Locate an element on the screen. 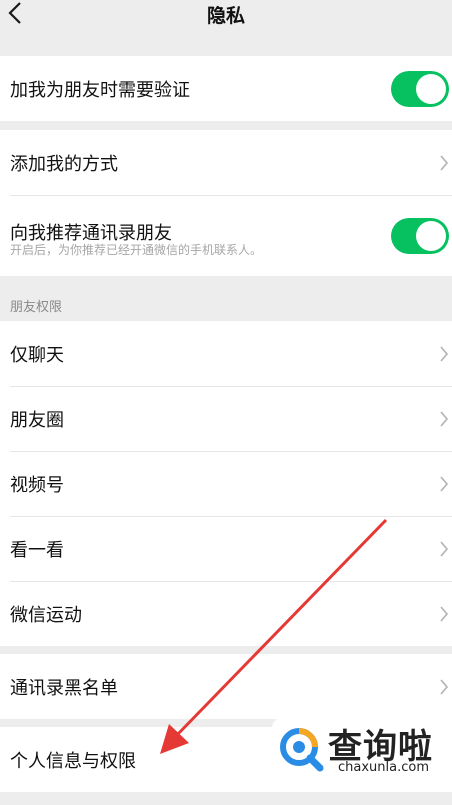  list-item-blacklist: 通讯录黑名单 is located at coordinates (226, 686).